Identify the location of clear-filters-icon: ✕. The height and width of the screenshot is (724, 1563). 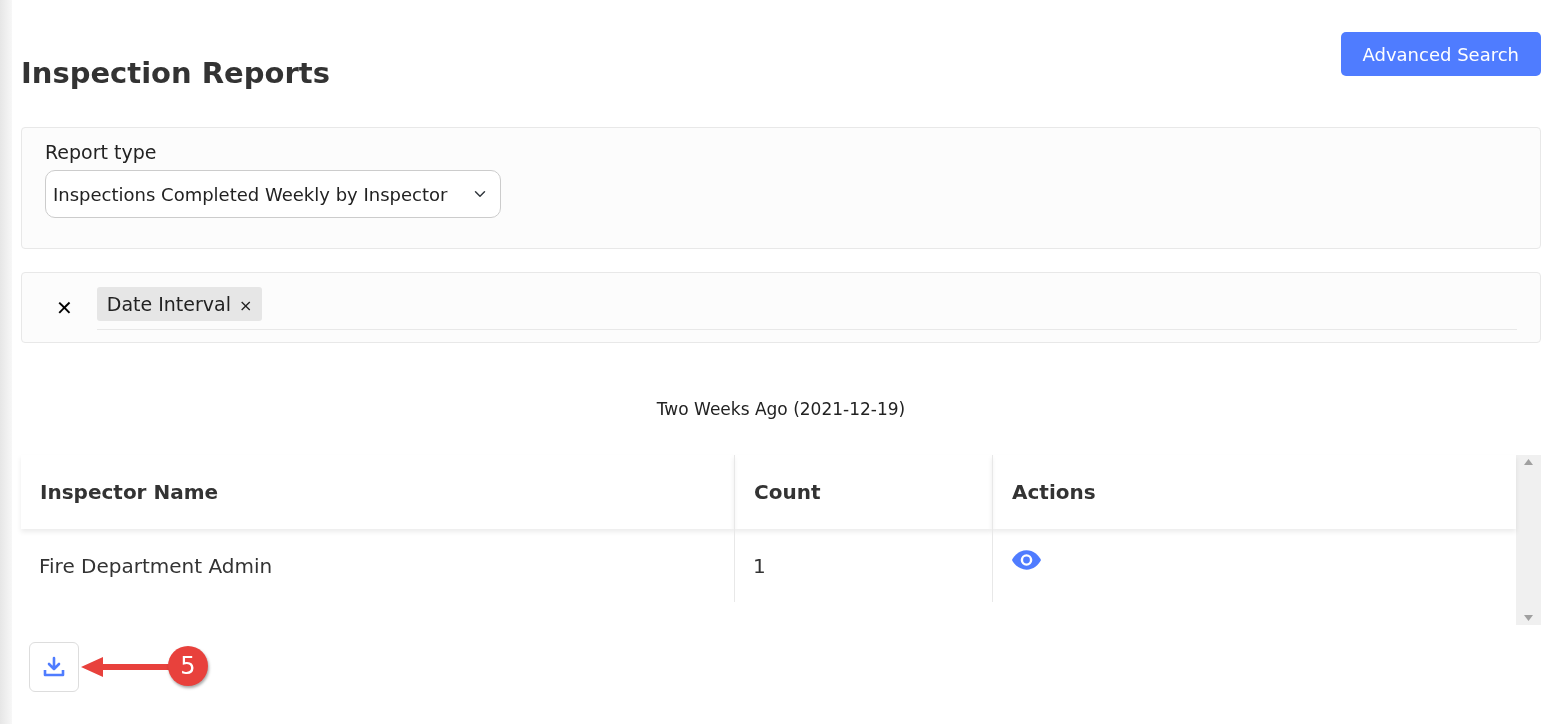
(64, 308).